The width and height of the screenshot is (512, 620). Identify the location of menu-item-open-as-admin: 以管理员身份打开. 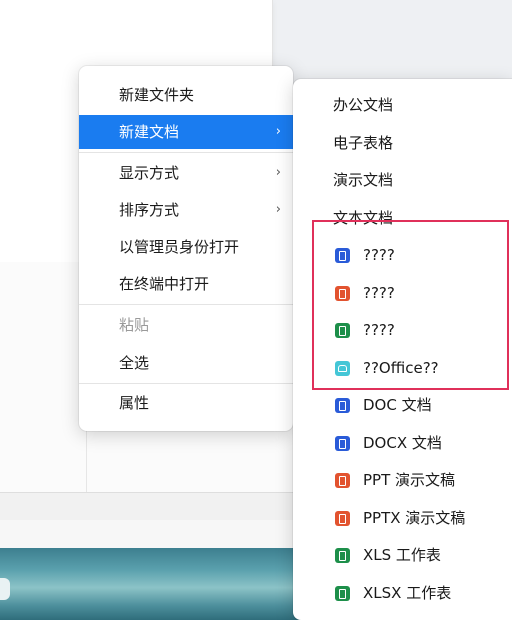
(186, 247).